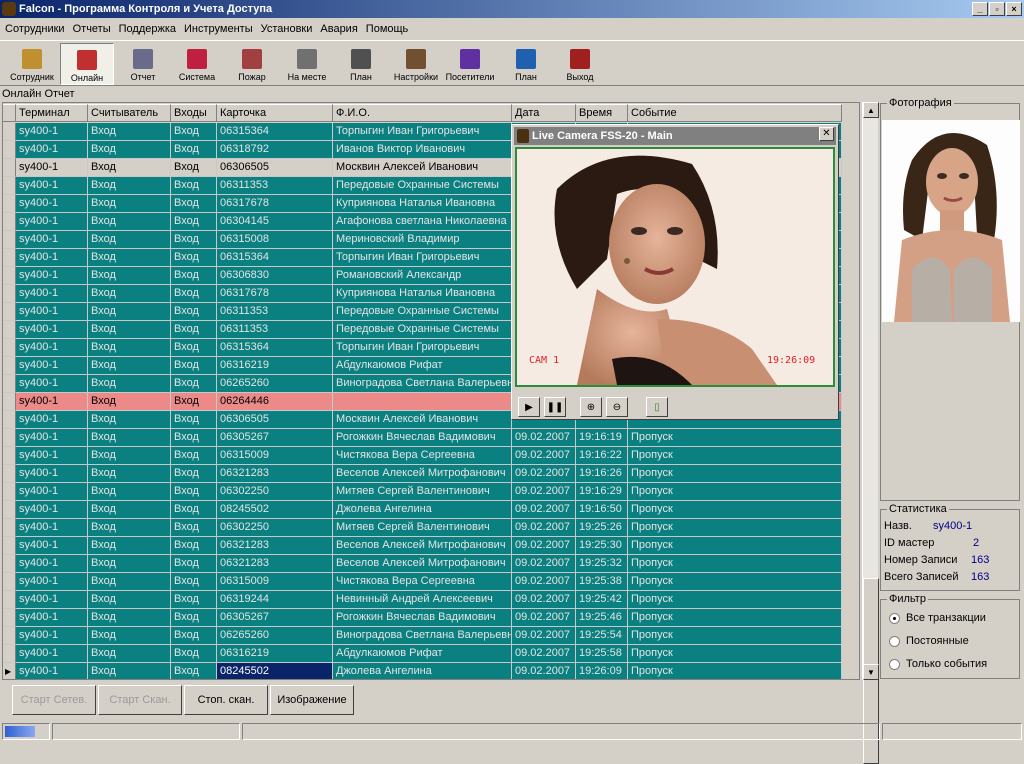 This screenshot has width=1024, height=764. Describe the element at coordinates (275, 168) in the screenshot. I see `cell-card: 06306505` at that location.